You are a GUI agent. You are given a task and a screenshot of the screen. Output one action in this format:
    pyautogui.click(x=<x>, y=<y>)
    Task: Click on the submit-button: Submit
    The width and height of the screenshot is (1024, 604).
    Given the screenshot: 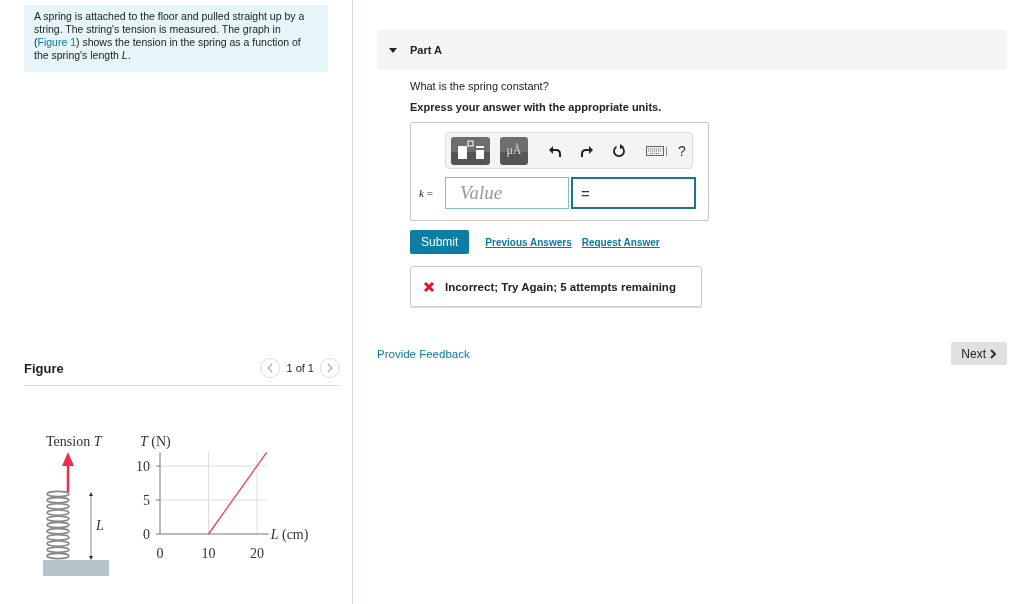 What is the action you would take?
    pyautogui.click(x=440, y=242)
    